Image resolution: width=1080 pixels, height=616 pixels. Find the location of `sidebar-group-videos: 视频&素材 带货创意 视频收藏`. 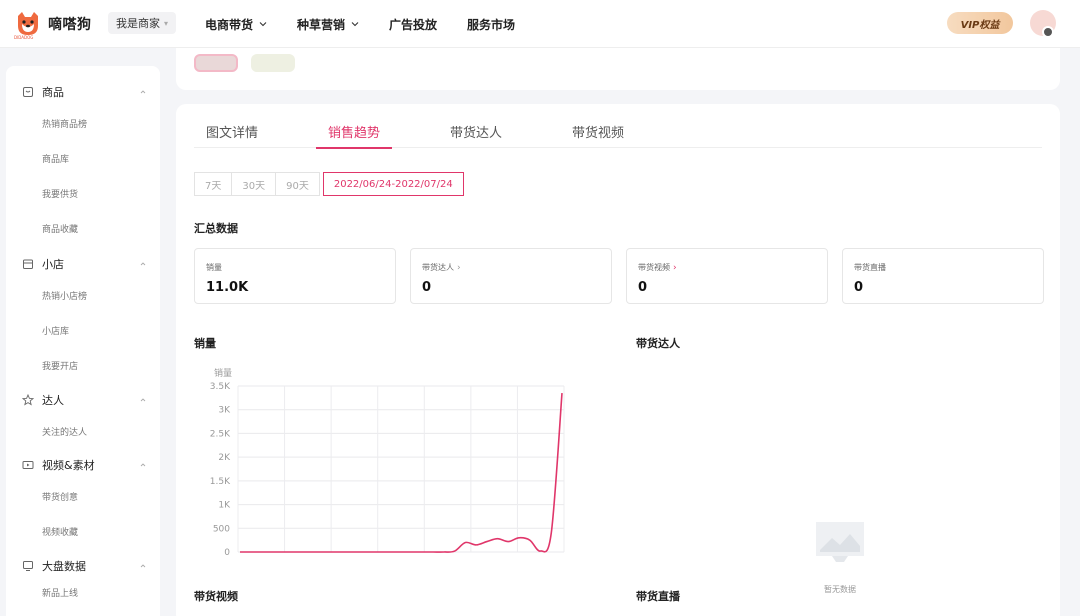

sidebar-group-videos: 视频&素材 带货创意 视频收藏 is located at coordinates (83, 500).